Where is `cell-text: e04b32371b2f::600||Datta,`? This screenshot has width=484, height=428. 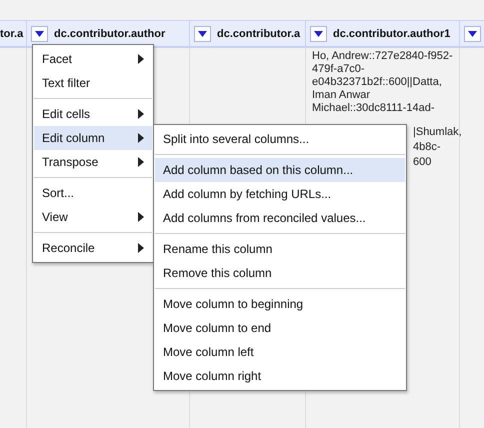
cell-text: e04b32371b2f::600||Datta, is located at coordinates (377, 82).